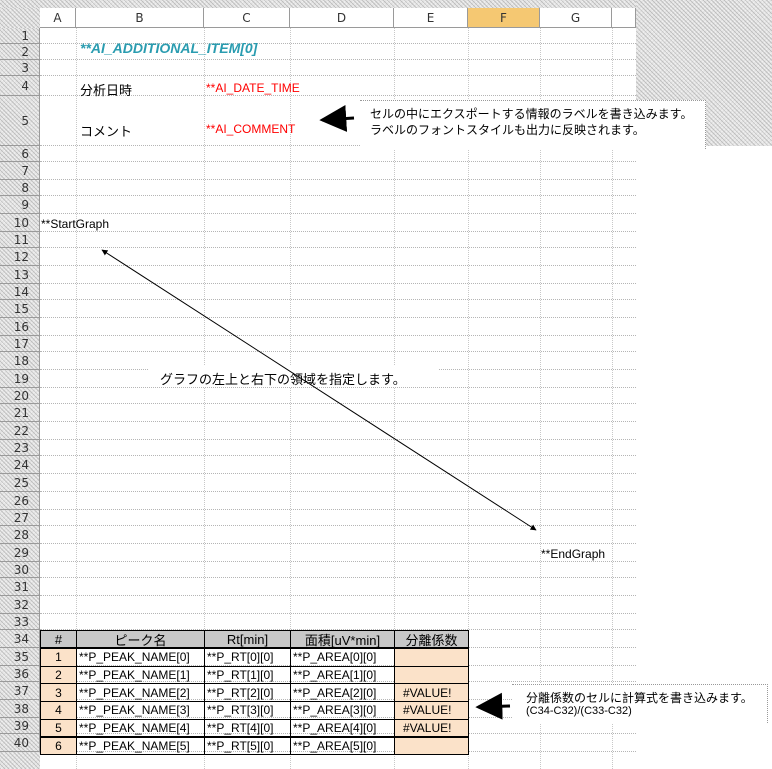  What do you see at coordinates (20, 535) in the screenshot?
I see `row-header-28: 28` at bounding box center [20, 535].